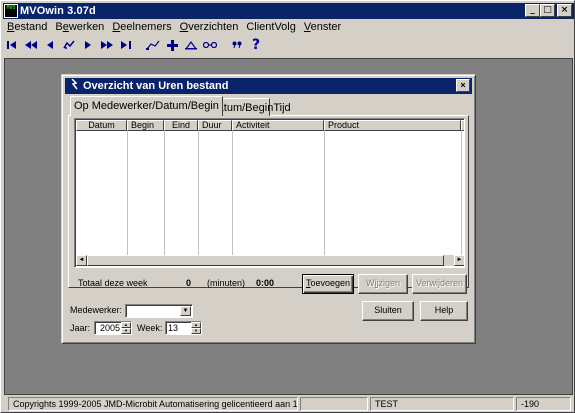 The width and height of the screenshot is (575, 413). I want to click on employee-combobox: ▼, so click(159, 311).